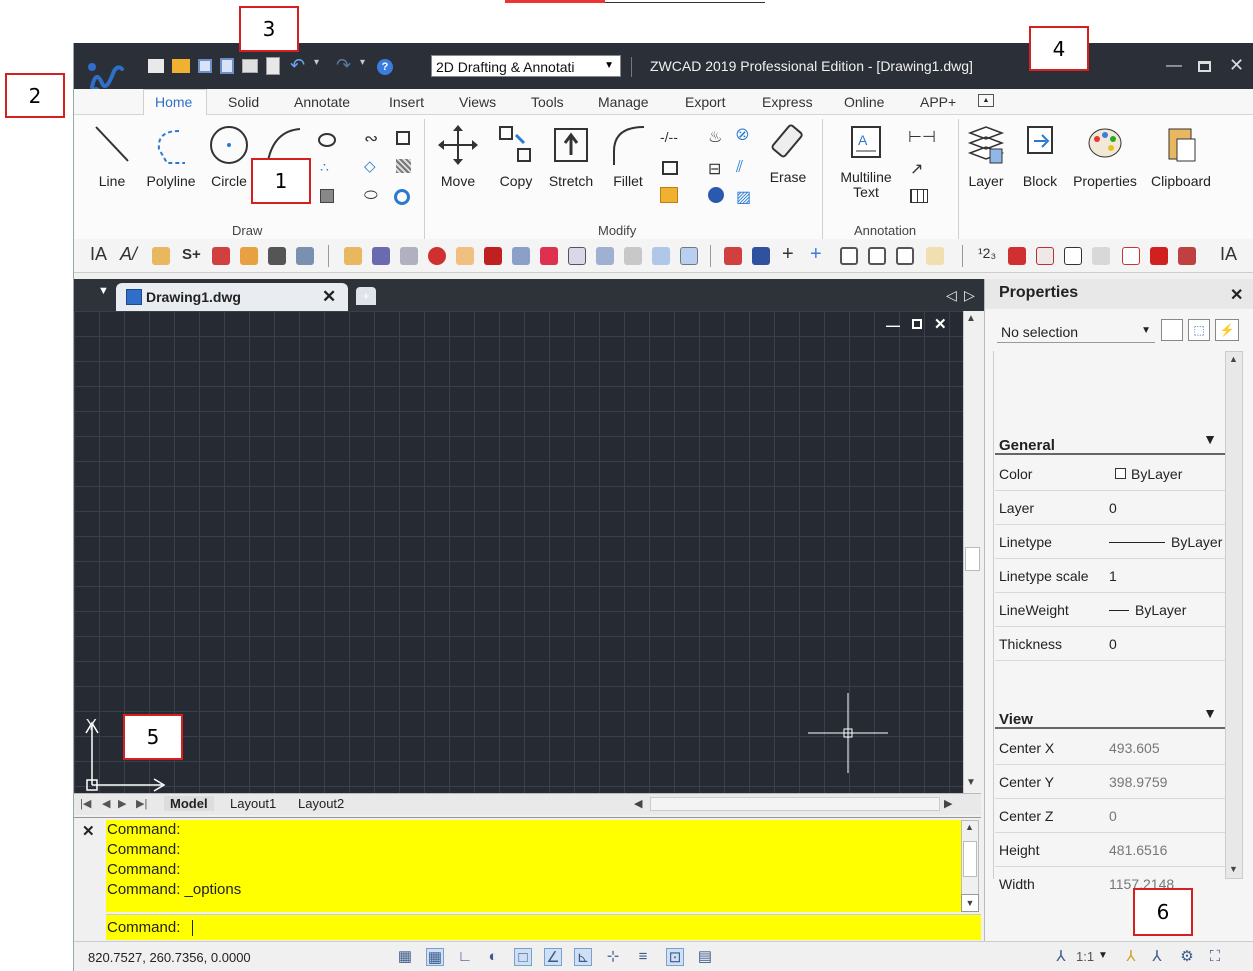 This screenshot has width=1253, height=971. Describe the element at coordinates (1110, 441) in the screenshot. I see `general-section-header: General ▼` at that location.